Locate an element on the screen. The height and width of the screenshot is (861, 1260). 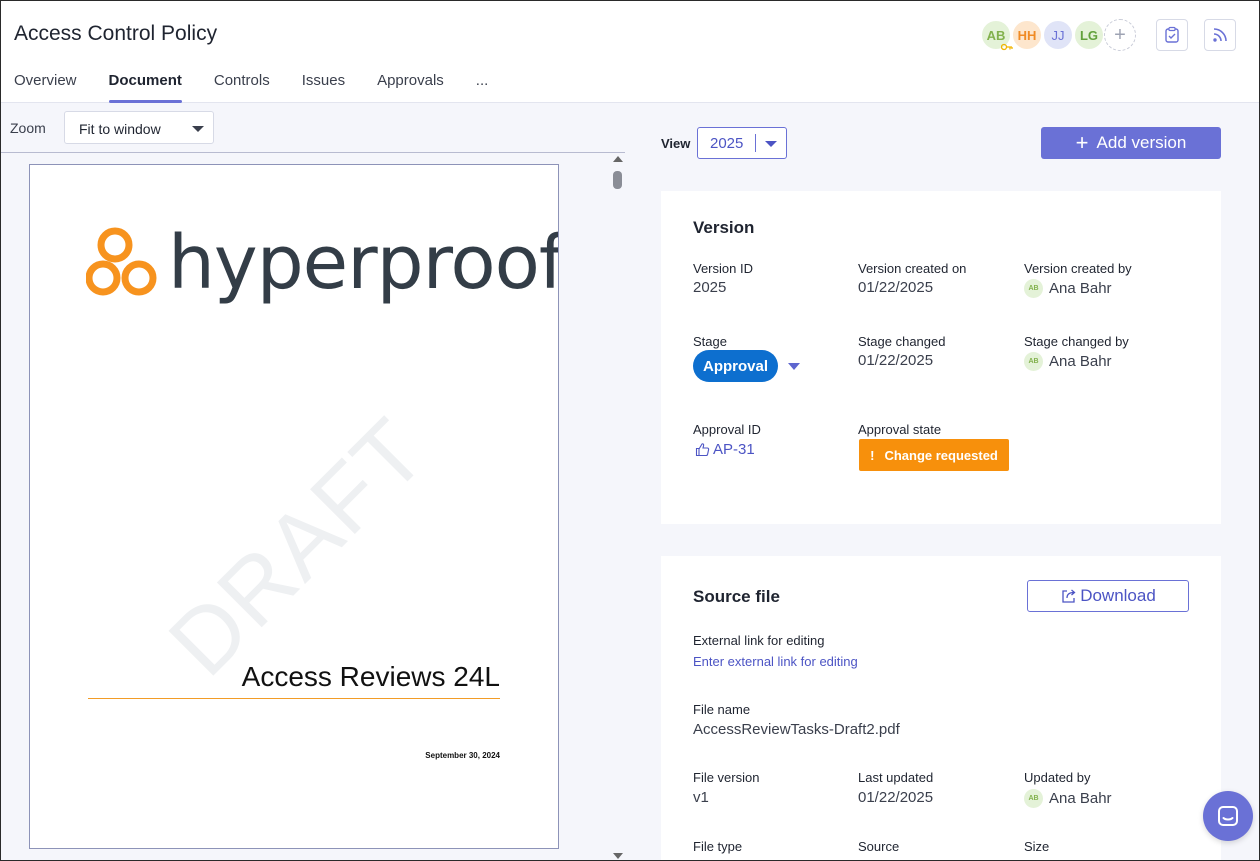
stage-changed-by-value: AB Ana Bahr is located at coordinates (1068, 361).